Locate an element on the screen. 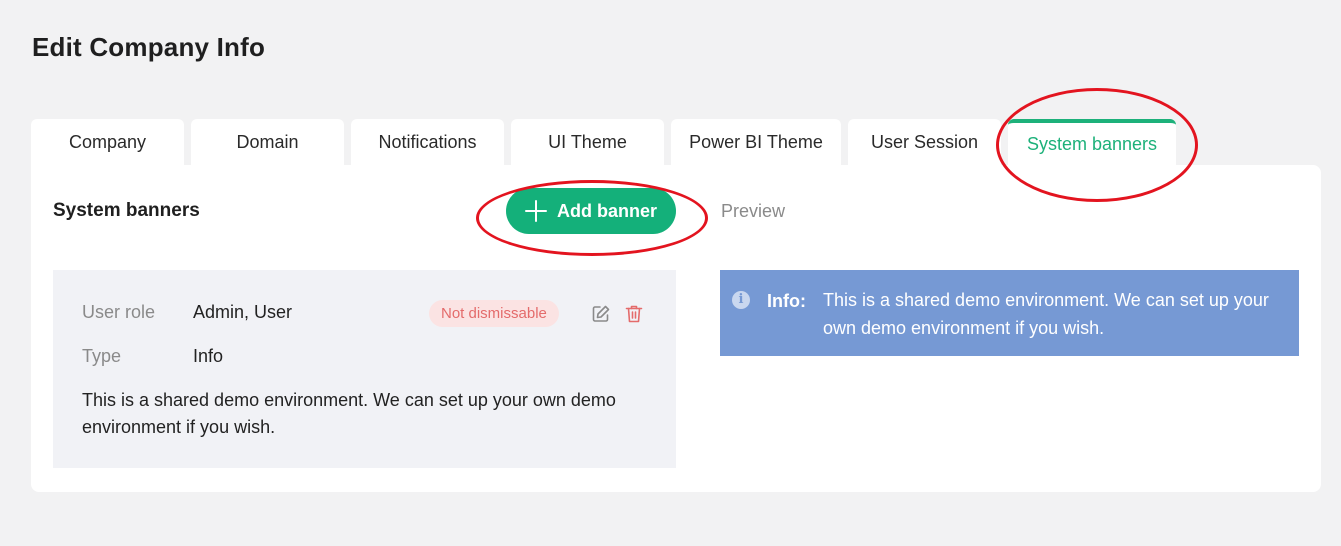  tab-domain: Domain is located at coordinates (267, 142).